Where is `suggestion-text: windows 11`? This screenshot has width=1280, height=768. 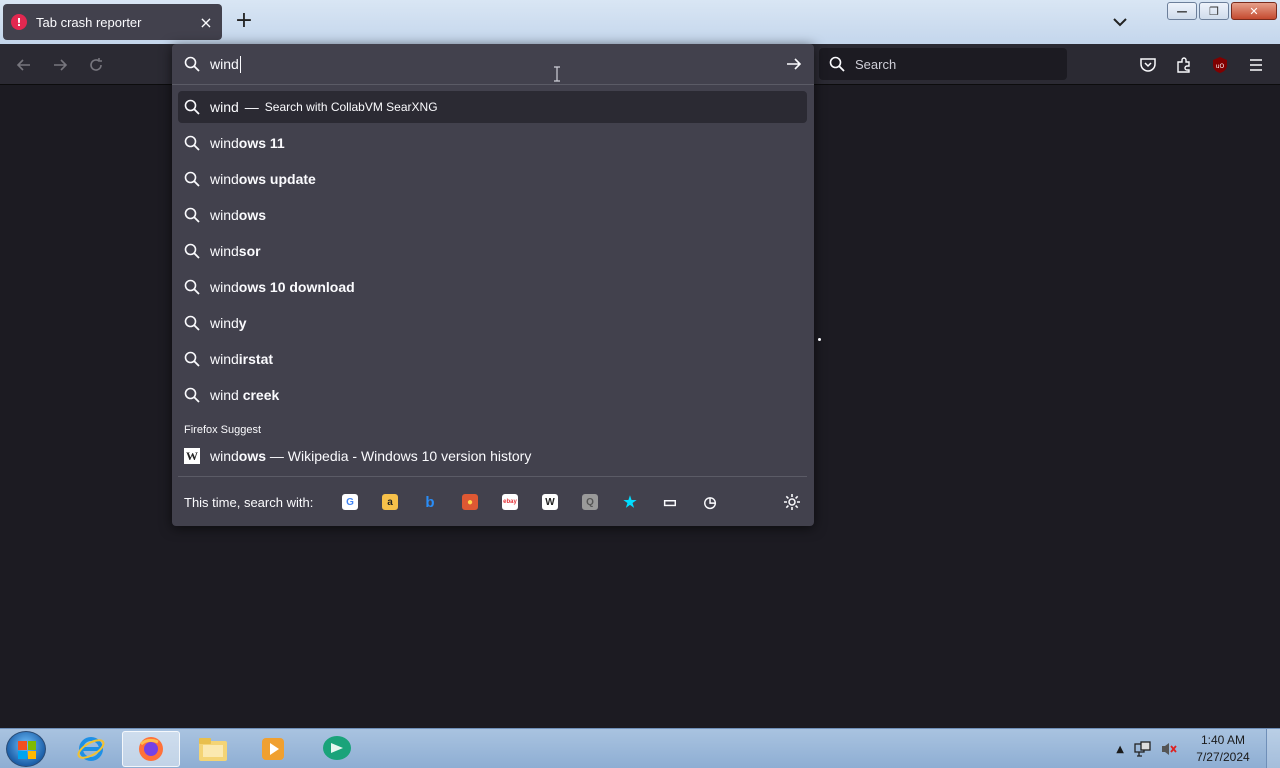 suggestion-text: windows 11 is located at coordinates (247, 143).